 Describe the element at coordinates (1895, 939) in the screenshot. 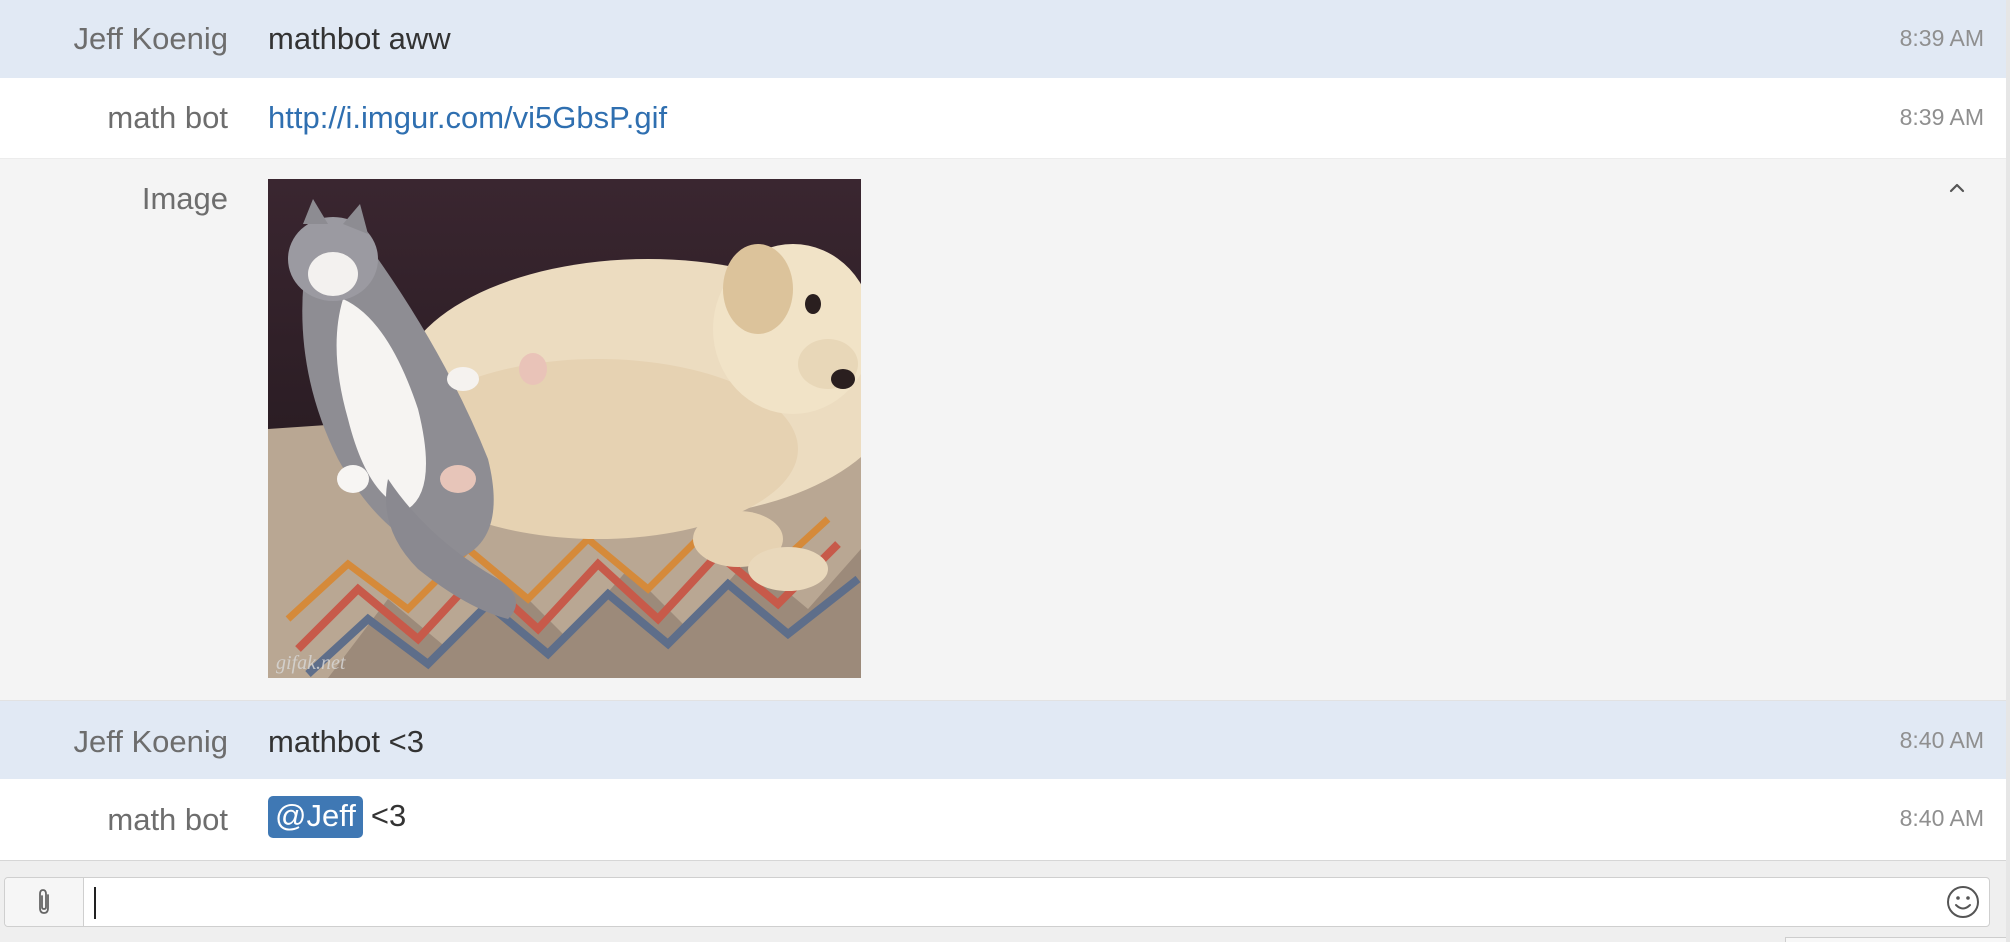

I see `resize-edge` at that location.